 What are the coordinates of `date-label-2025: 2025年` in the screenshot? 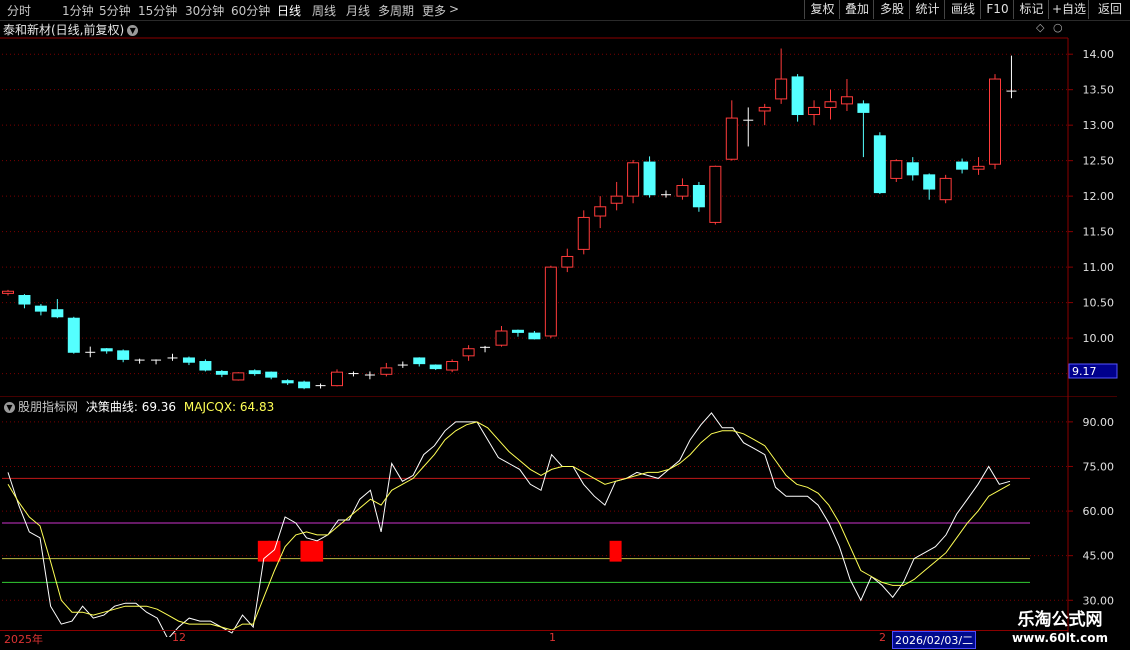 It's located at (23, 639).